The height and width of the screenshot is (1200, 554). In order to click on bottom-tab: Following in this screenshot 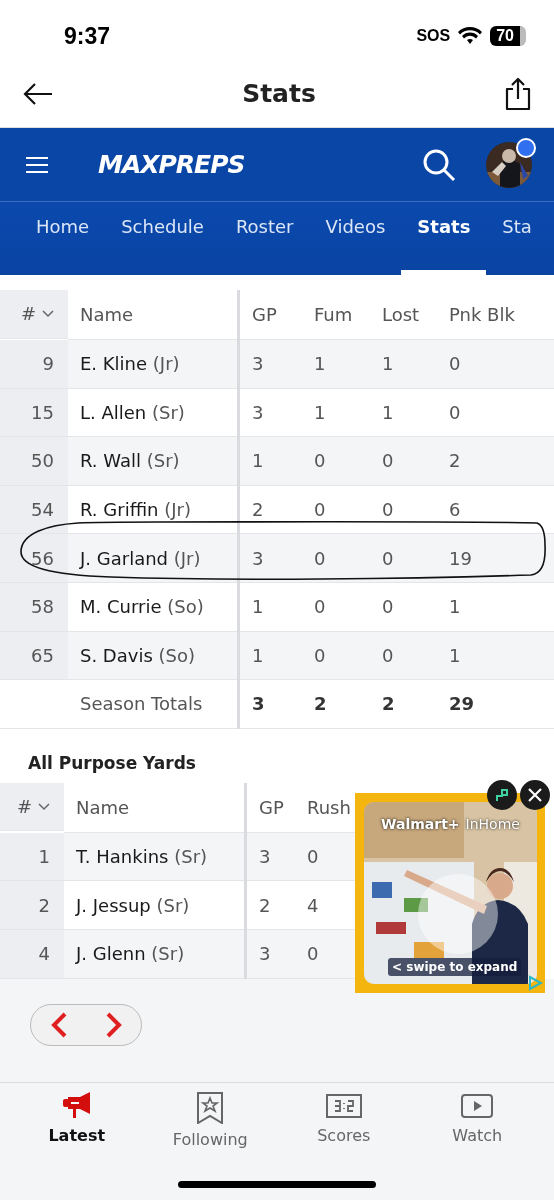, I will do `click(210, 1120)`.